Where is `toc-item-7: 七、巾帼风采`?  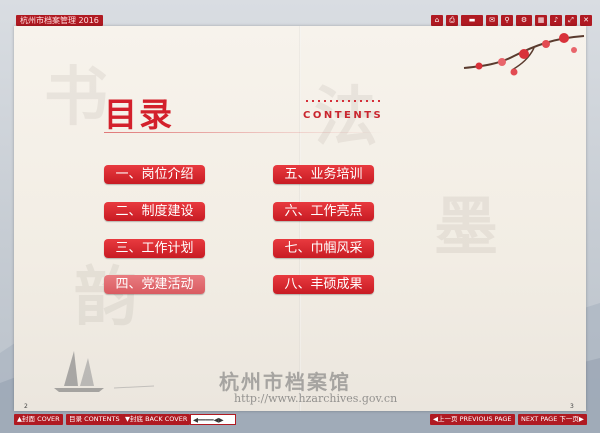 toc-item-7: 七、巾帼风采 is located at coordinates (323, 248).